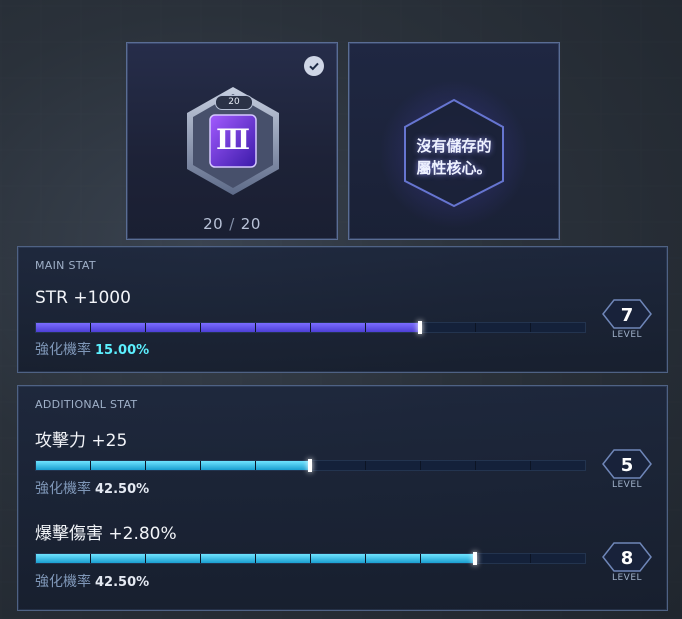 The width and height of the screenshot is (682, 619). Describe the element at coordinates (627, 570) in the screenshot. I see `additional-stat-2-level-badge: 8 LEVEL` at that location.